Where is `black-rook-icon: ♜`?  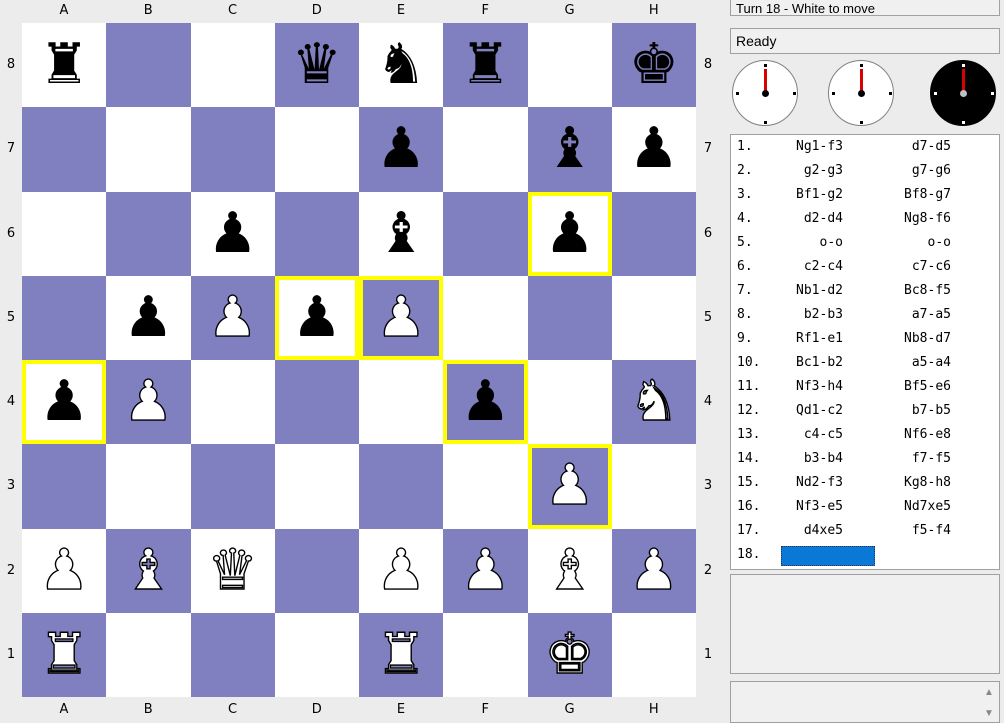 black-rook-icon: ♜ is located at coordinates (64, 65).